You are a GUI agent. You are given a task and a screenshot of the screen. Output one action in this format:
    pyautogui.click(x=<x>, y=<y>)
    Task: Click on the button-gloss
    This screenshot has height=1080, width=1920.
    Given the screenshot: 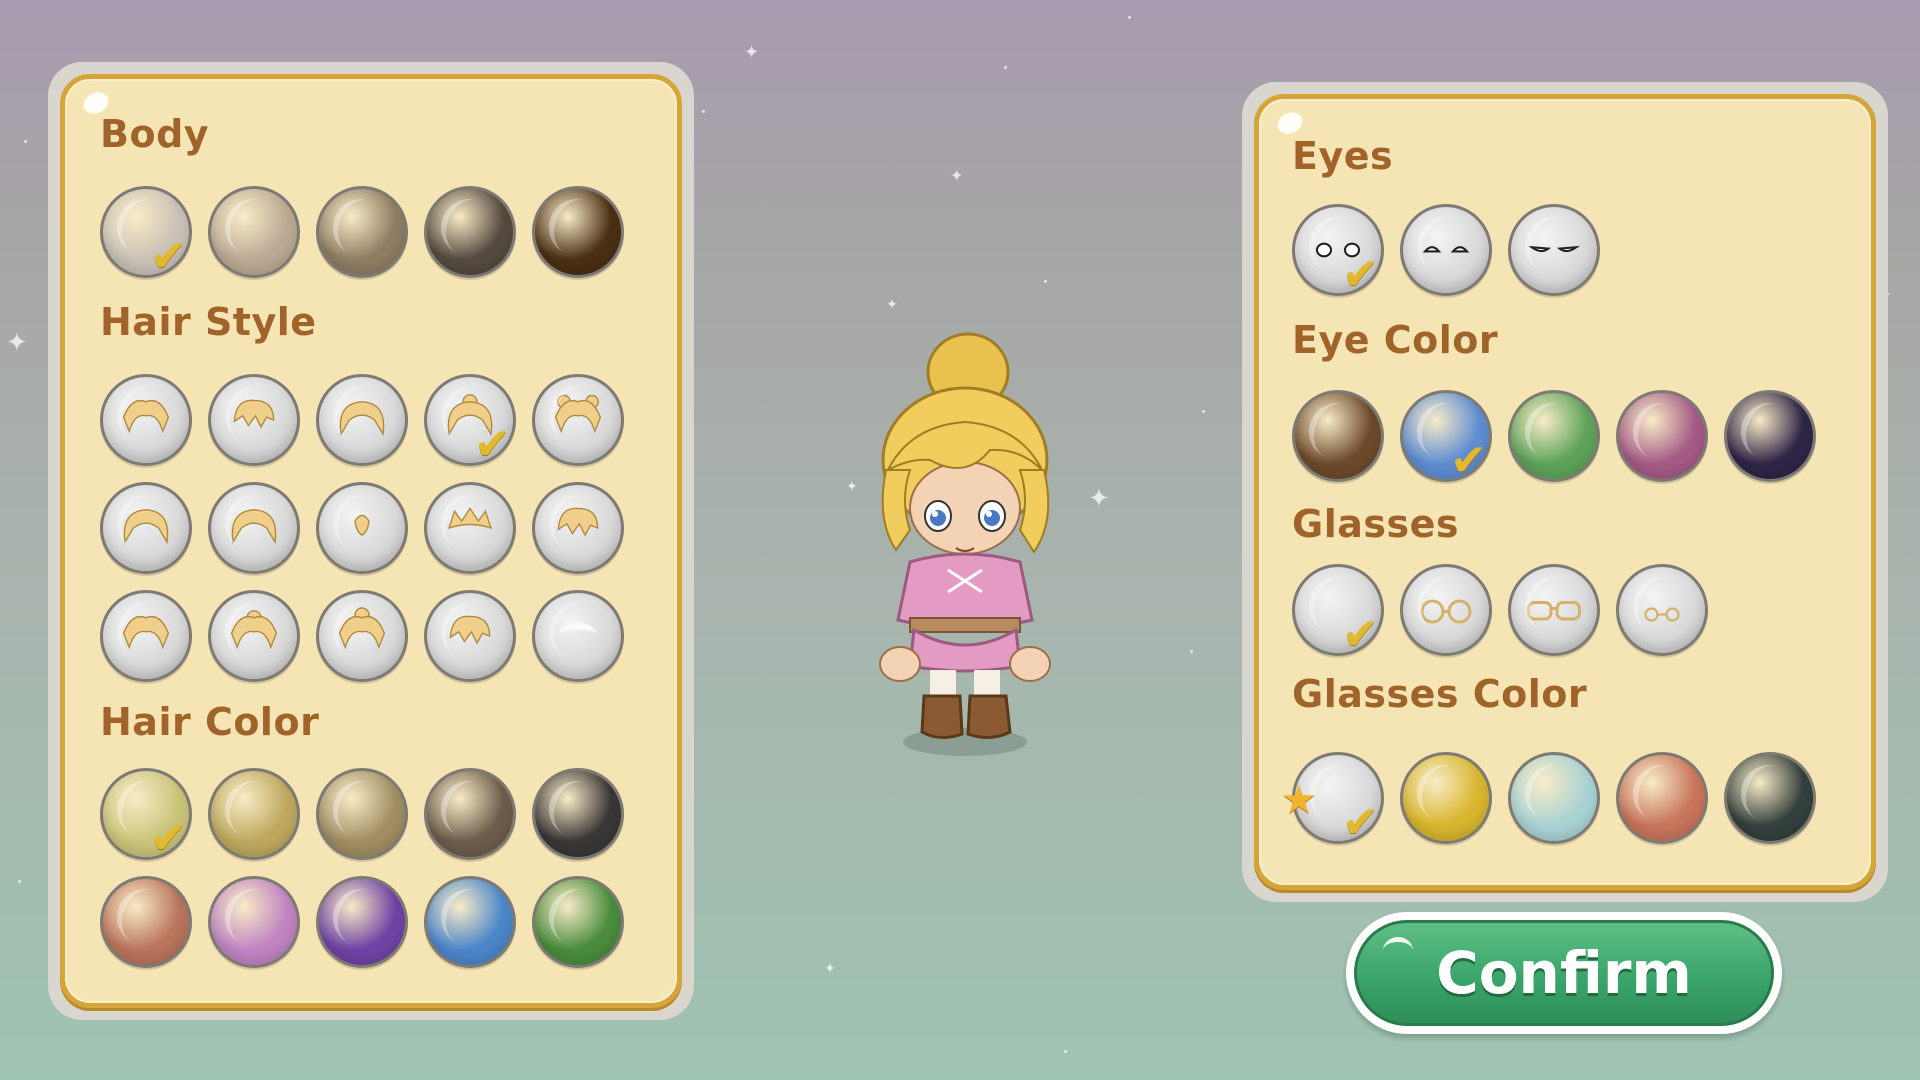 What is the action you would take?
    pyautogui.click(x=1398, y=950)
    